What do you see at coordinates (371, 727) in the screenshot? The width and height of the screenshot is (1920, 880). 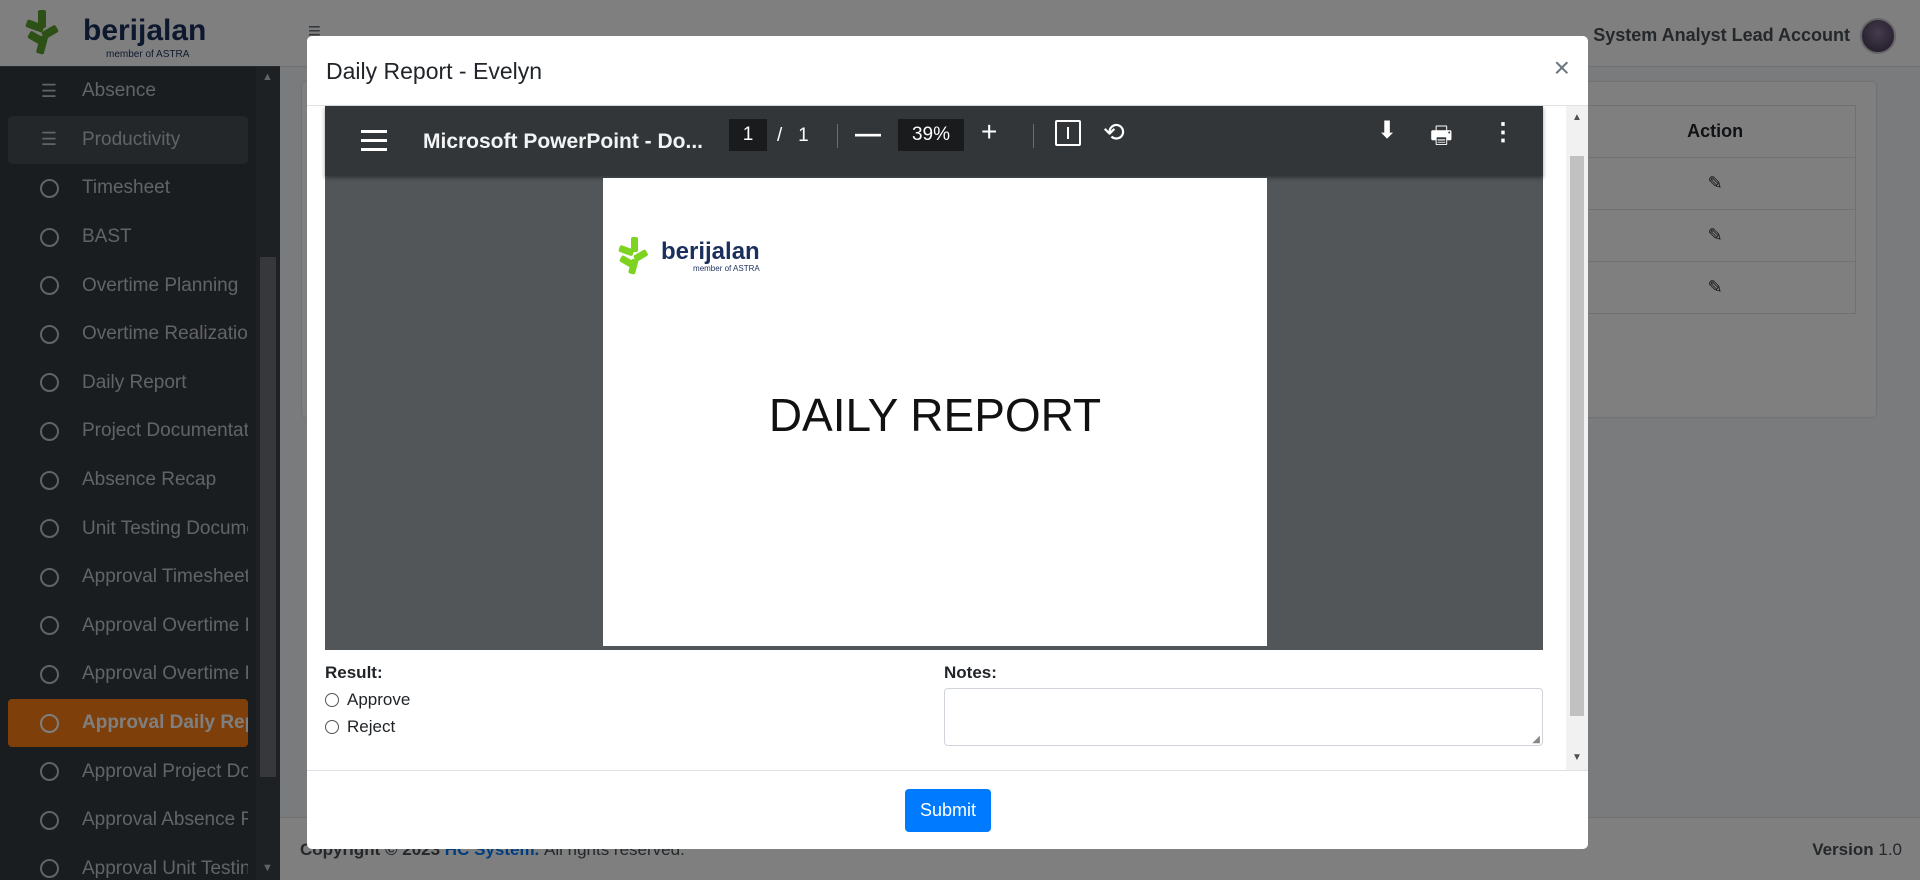 I see `reject-label: Reject` at bounding box center [371, 727].